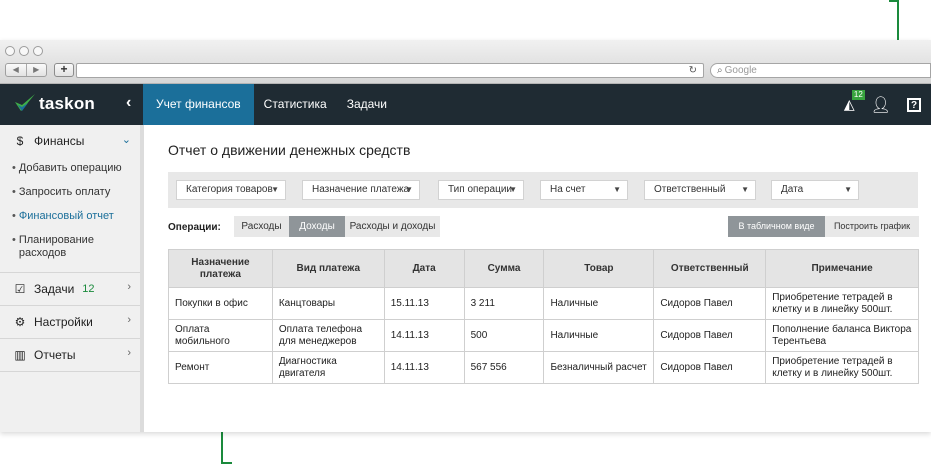 The image size is (931, 467). I want to click on reload-icon: ↻, so click(693, 70).